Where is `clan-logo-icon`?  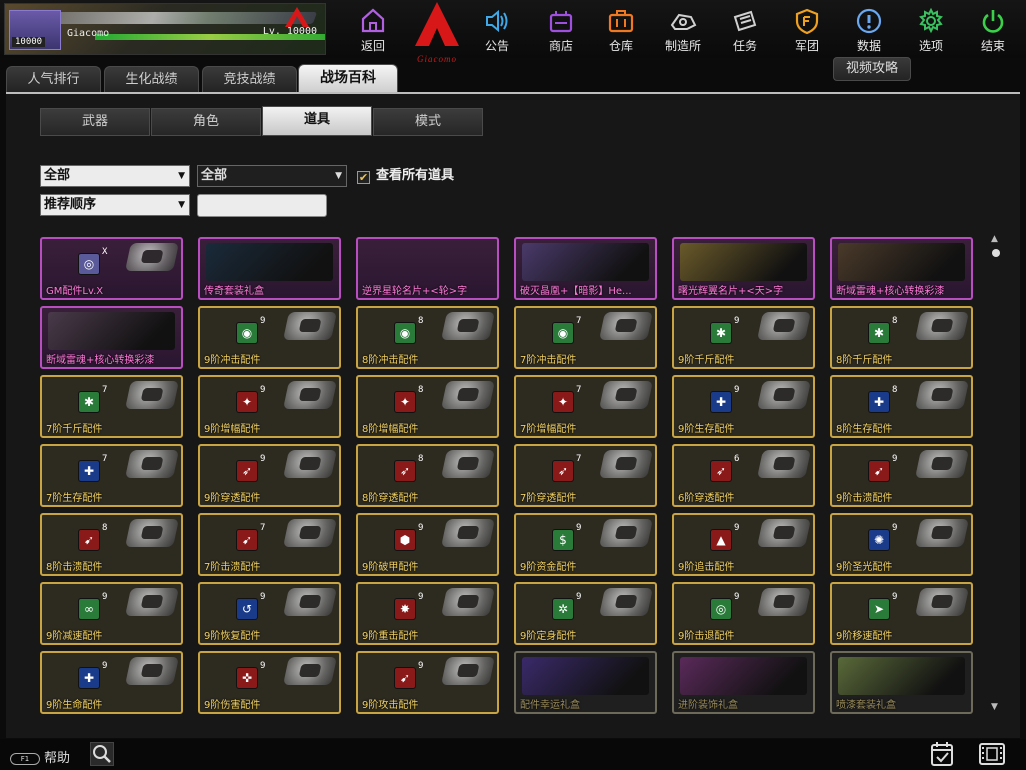
clan-logo-icon is located at coordinates (297, 17).